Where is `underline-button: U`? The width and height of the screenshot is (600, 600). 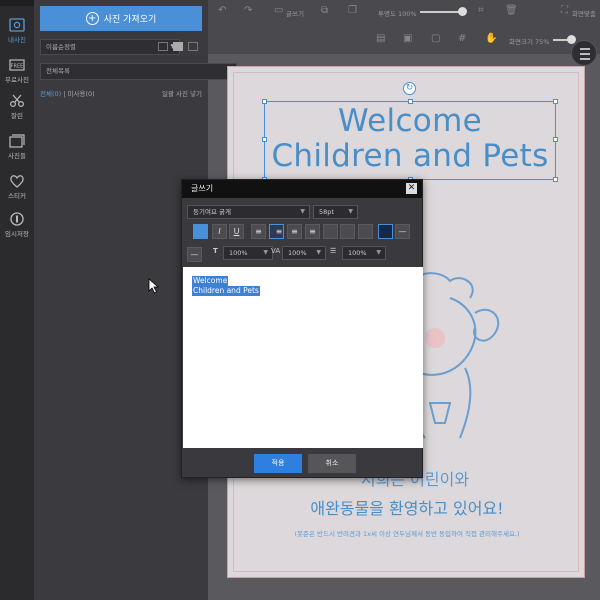 underline-button: U is located at coordinates (236, 231).